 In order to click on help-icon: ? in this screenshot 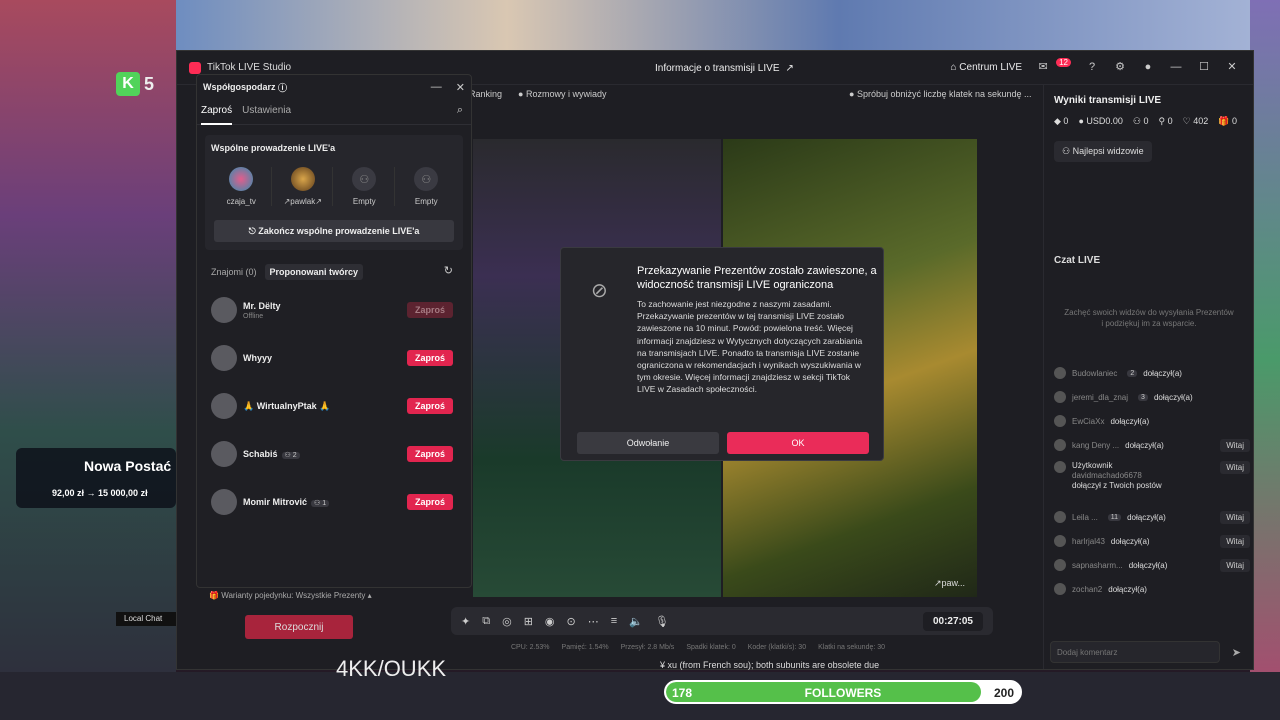, I will do `click(1092, 67)`.